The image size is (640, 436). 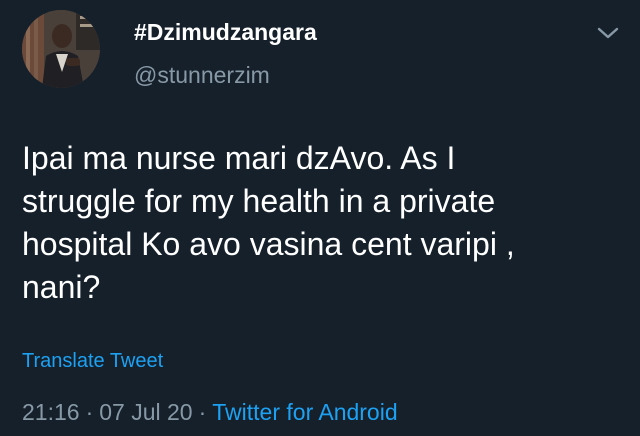 What do you see at coordinates (92, 361) in the screenshot?
I see `translate-tweet-link: Translate Tweet` at bounding box center [92, 361].